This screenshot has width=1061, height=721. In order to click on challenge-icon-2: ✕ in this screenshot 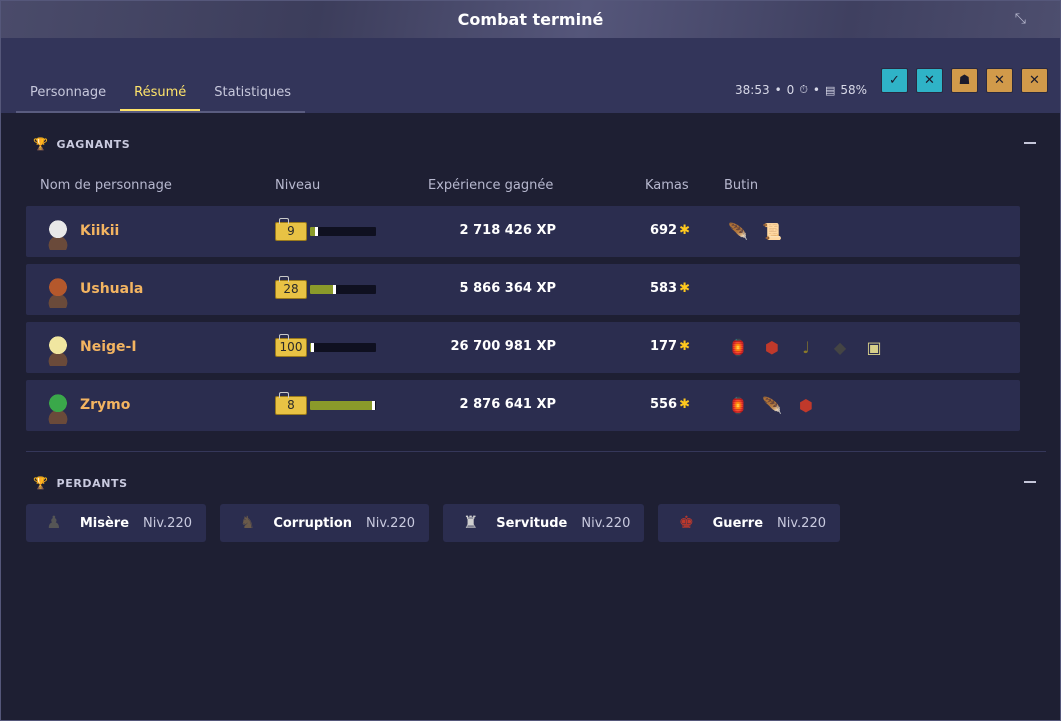, I will do `click(929, 80)`.